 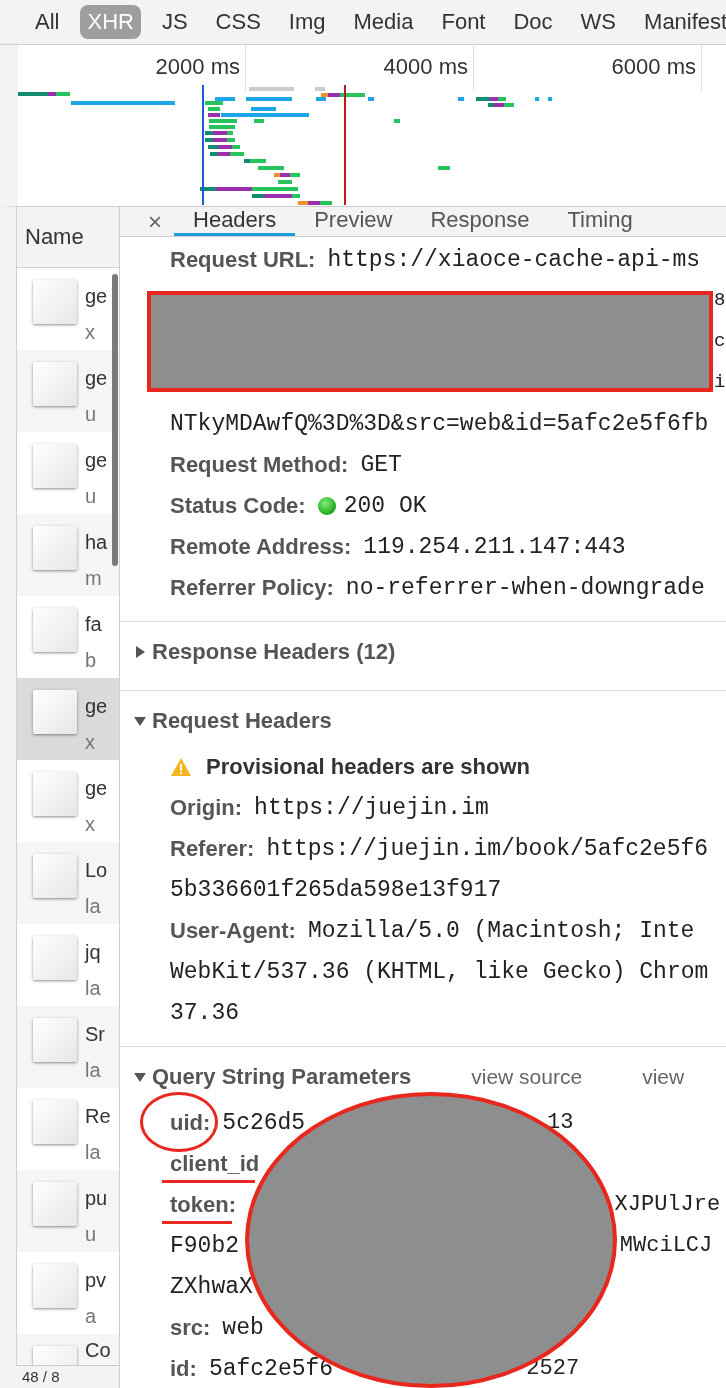 I want to click on header-value: GET, so click(x=381, y=464).